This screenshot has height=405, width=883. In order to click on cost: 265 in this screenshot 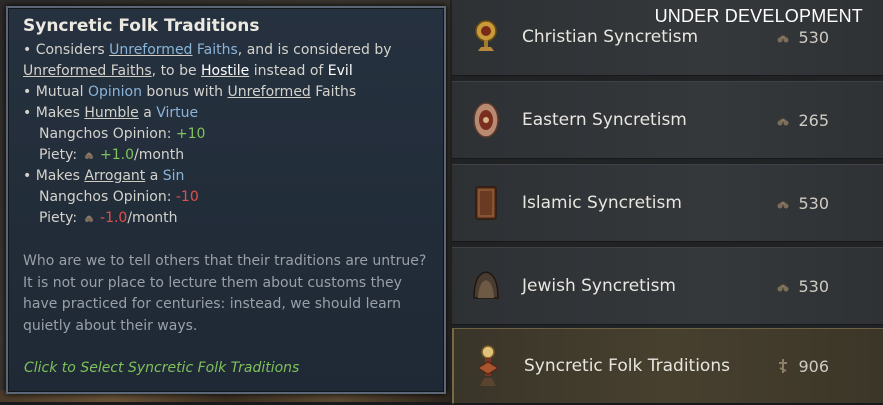, I will do `click(801, 120)`.